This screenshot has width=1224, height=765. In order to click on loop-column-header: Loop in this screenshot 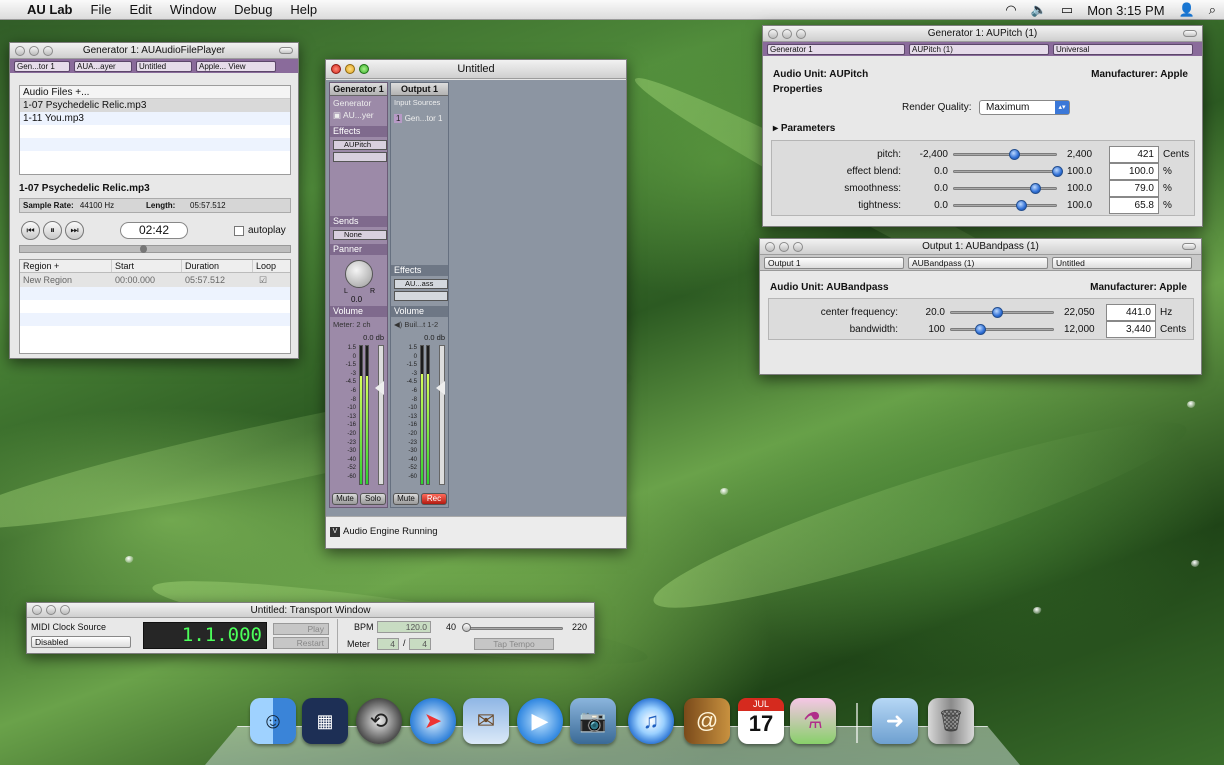, I will do `click(271, 266)`.